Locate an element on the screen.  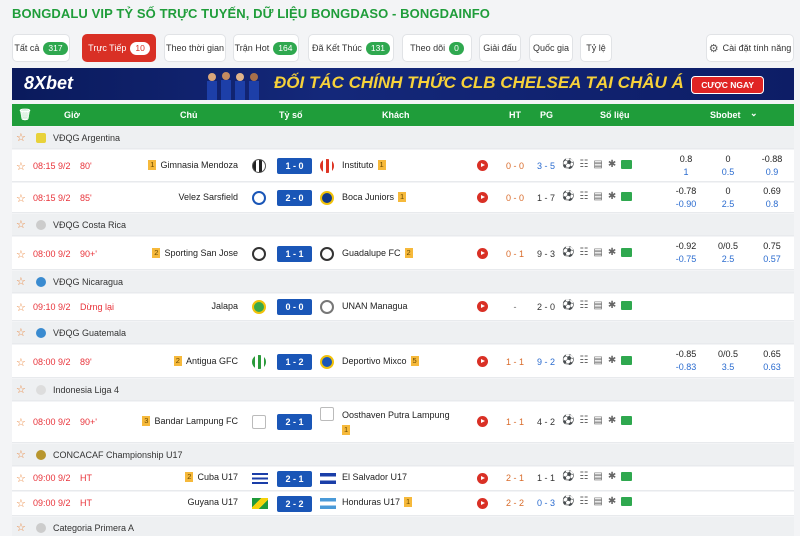
home-team: 2 Antigua GFC is located at coordinates (205, 361).